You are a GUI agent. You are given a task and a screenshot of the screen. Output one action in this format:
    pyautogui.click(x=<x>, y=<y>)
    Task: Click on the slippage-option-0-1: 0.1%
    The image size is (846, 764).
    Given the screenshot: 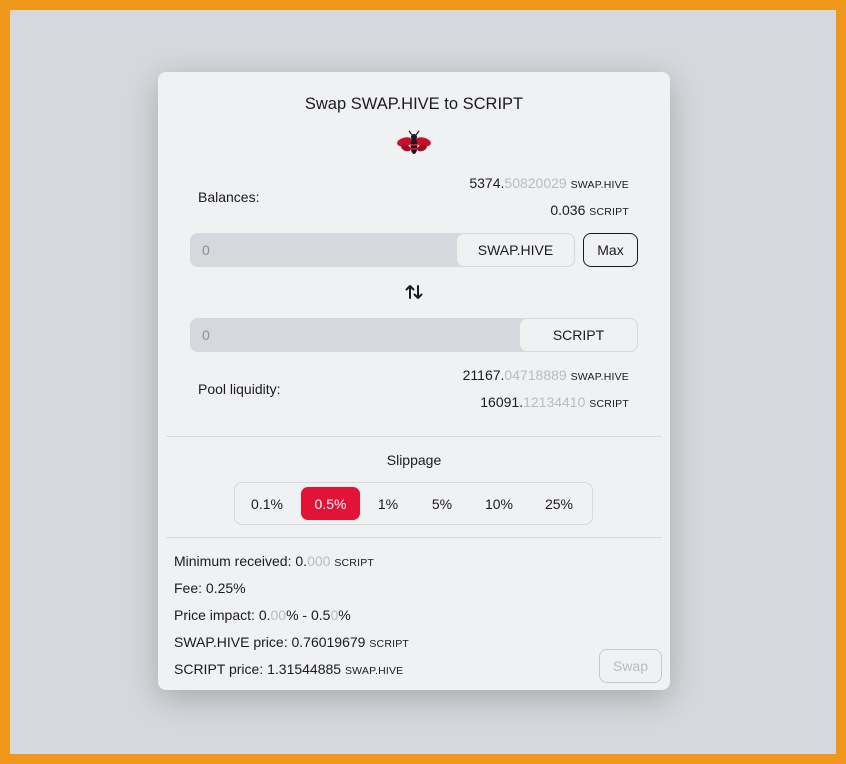 What is the action you would take?
    pyautogui.click(x=267, y=503)
    